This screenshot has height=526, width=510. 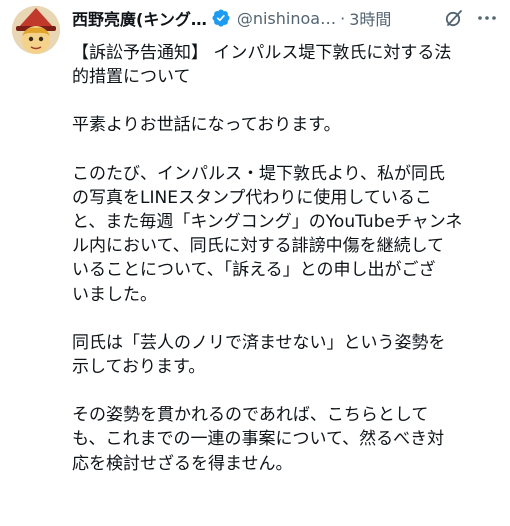 What do you see at coordinates (454, 18) in the screenshot?
I see `grok-icon` at bounding box center [454, 18].